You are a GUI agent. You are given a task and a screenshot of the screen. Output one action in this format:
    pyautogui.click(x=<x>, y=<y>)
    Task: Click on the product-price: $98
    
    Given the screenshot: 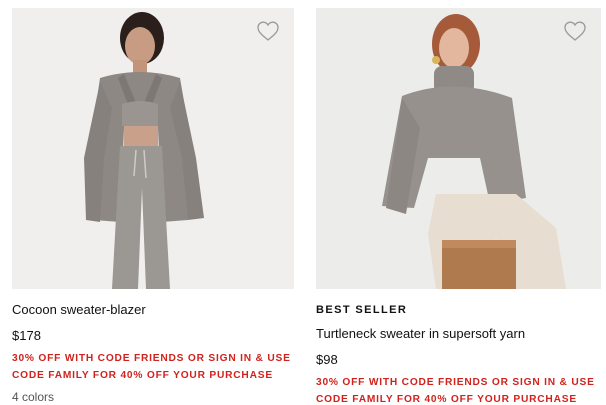 What is the action you would take?
    pyautogui.click(x=327, y=359)
    